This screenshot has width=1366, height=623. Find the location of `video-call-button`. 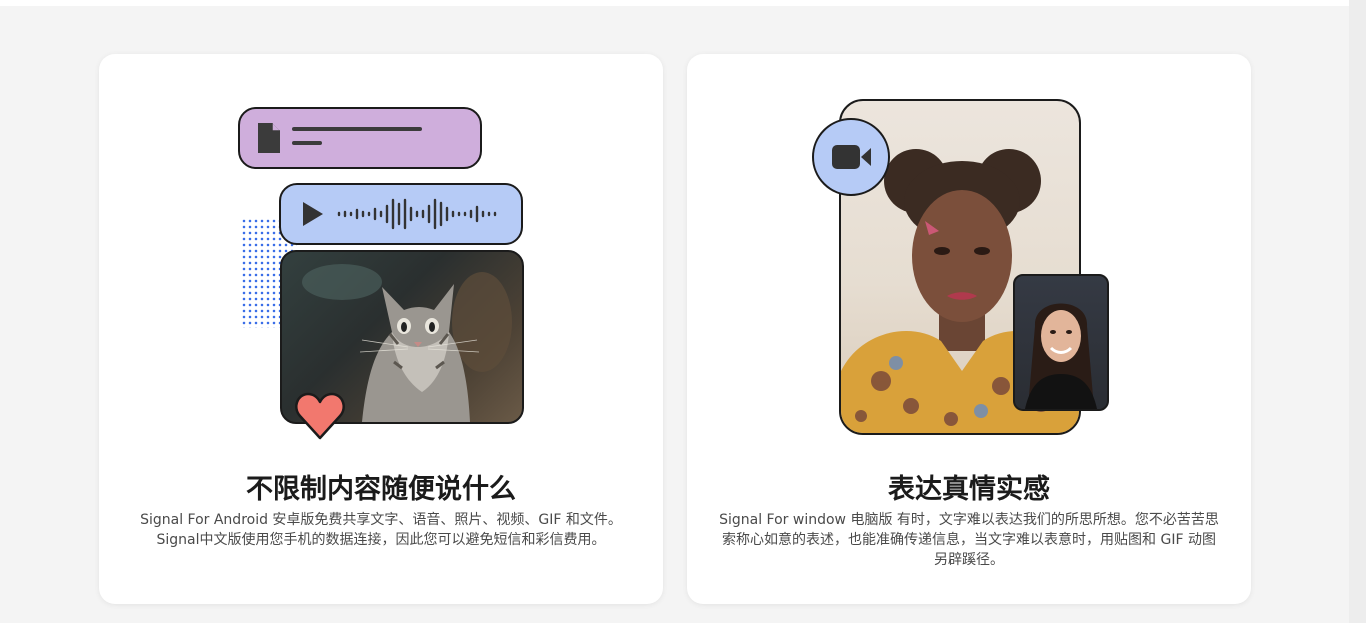

video-call-button is located at coordinates (851, 157).